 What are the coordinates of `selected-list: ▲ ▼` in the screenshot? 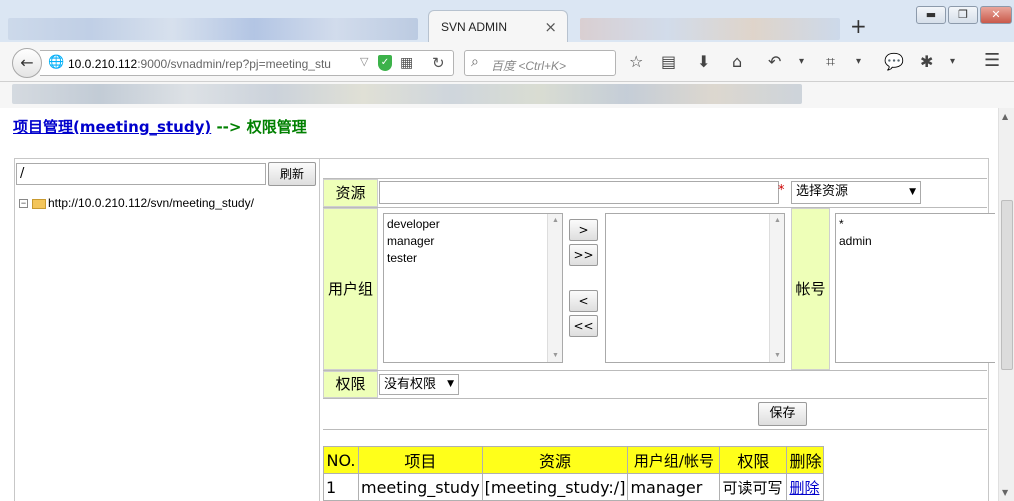 It's located at (695, 288).